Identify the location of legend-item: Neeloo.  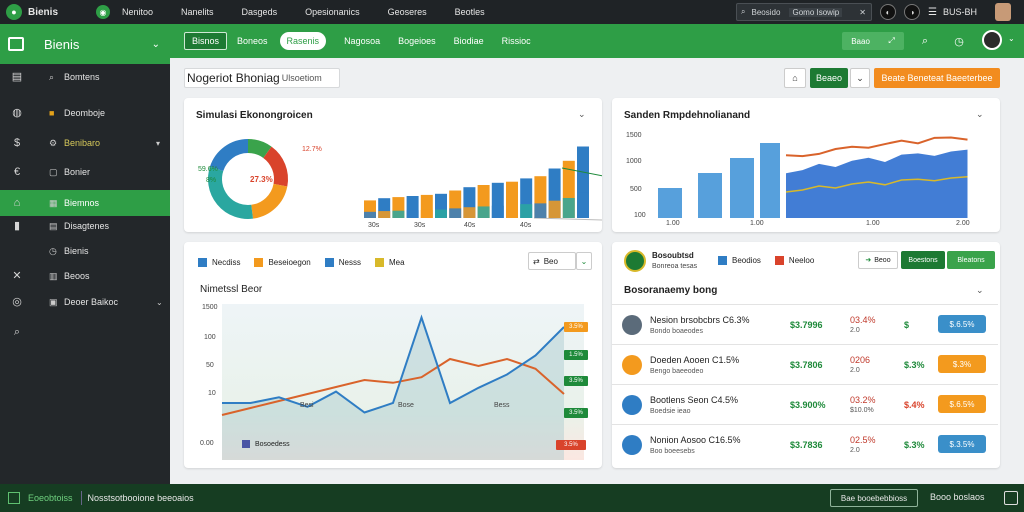
(794, 260).